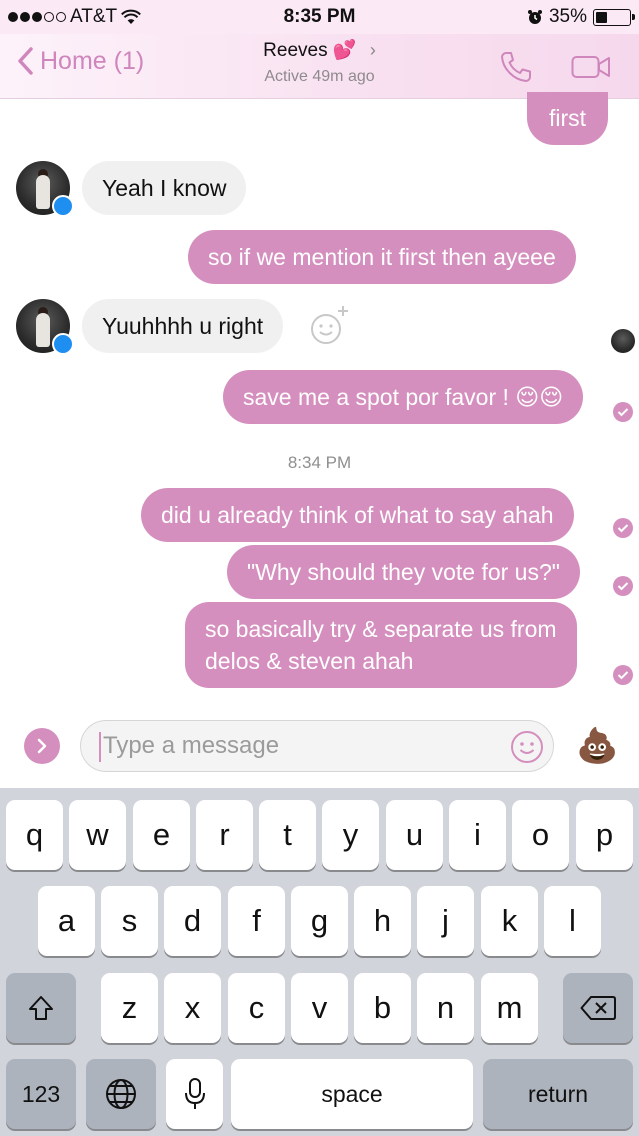 The image size is (639, 1136). I want to click on key-h: h, so click(382, 921).